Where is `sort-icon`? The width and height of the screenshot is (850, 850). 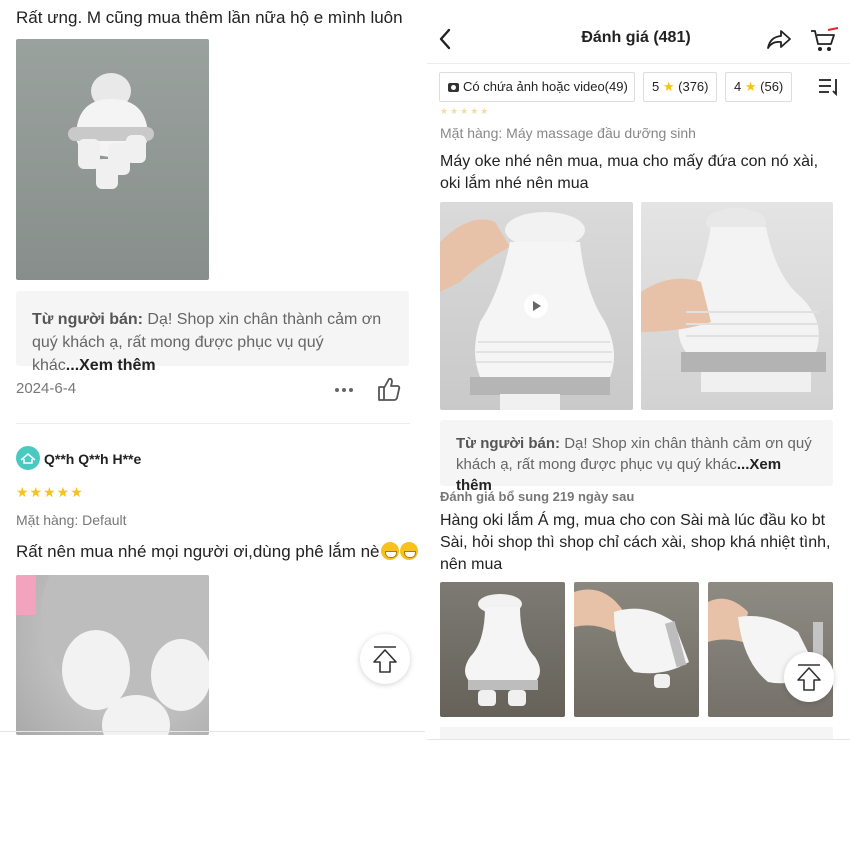
sort-icon is located at coordinates (829, 87).